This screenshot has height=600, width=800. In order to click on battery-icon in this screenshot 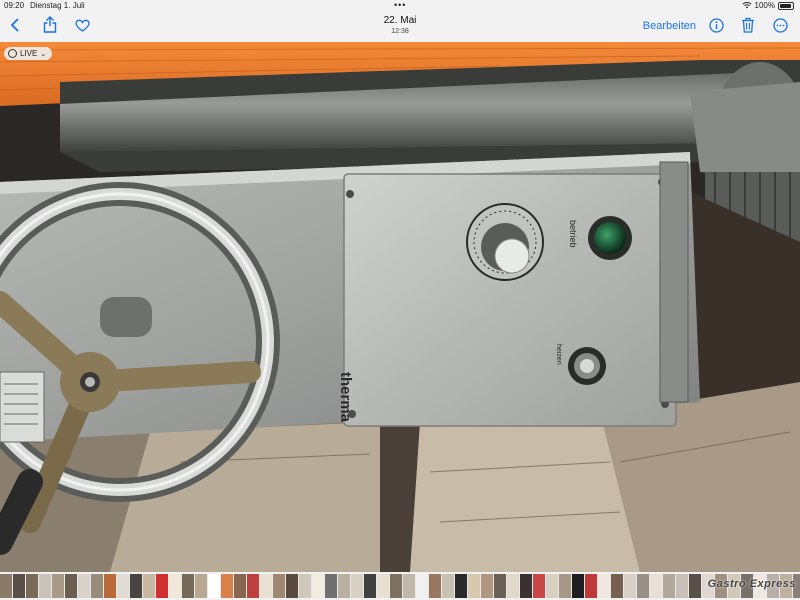, I will do `click(786, 5)`.